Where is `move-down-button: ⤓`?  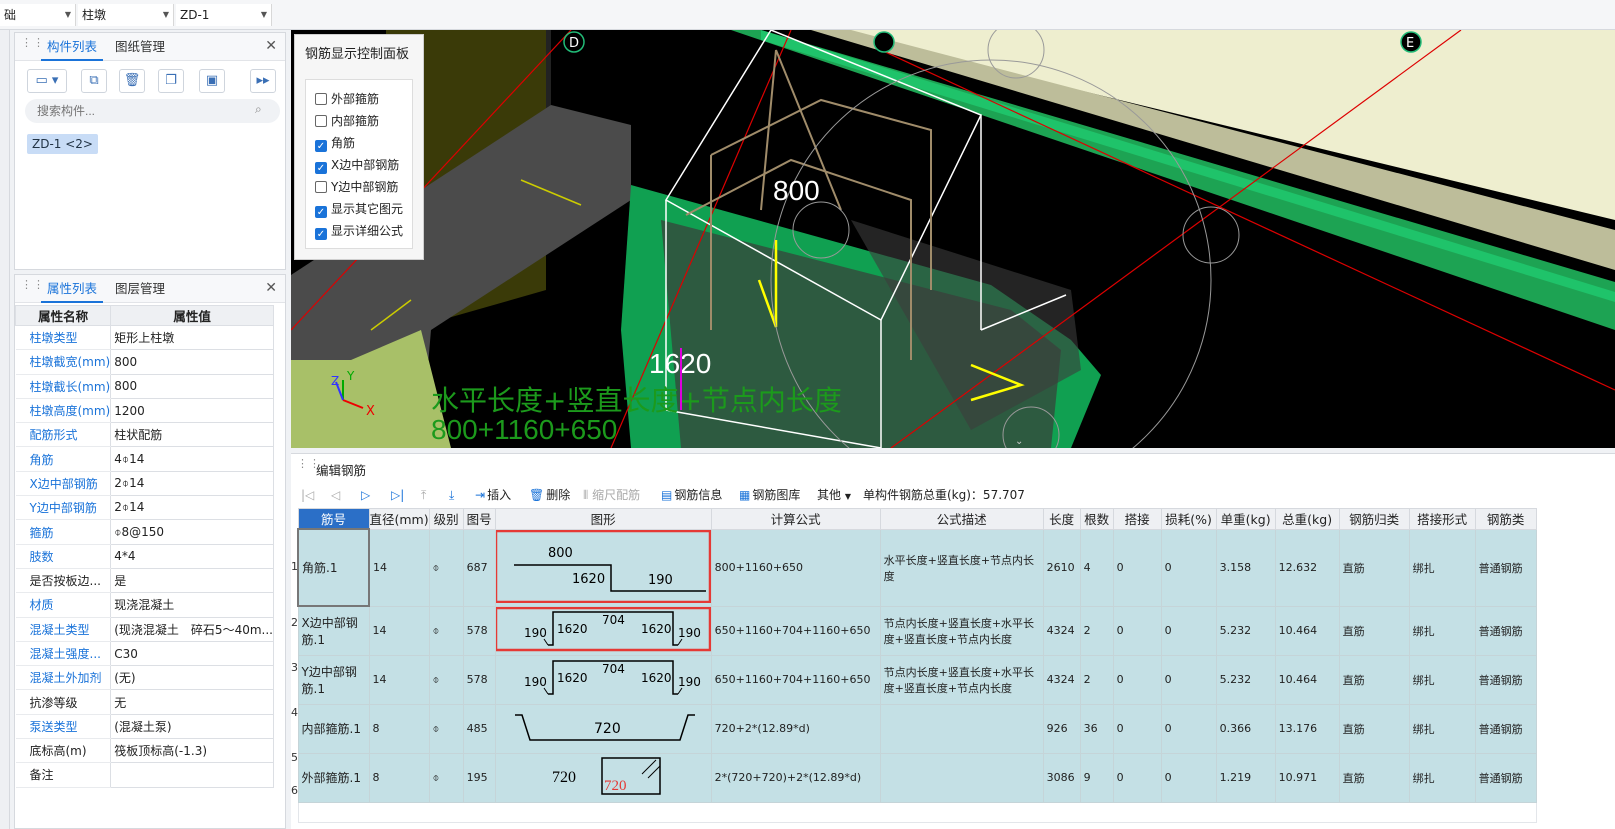
move-down-button: ⤓ is located at coordinates (451, 495).